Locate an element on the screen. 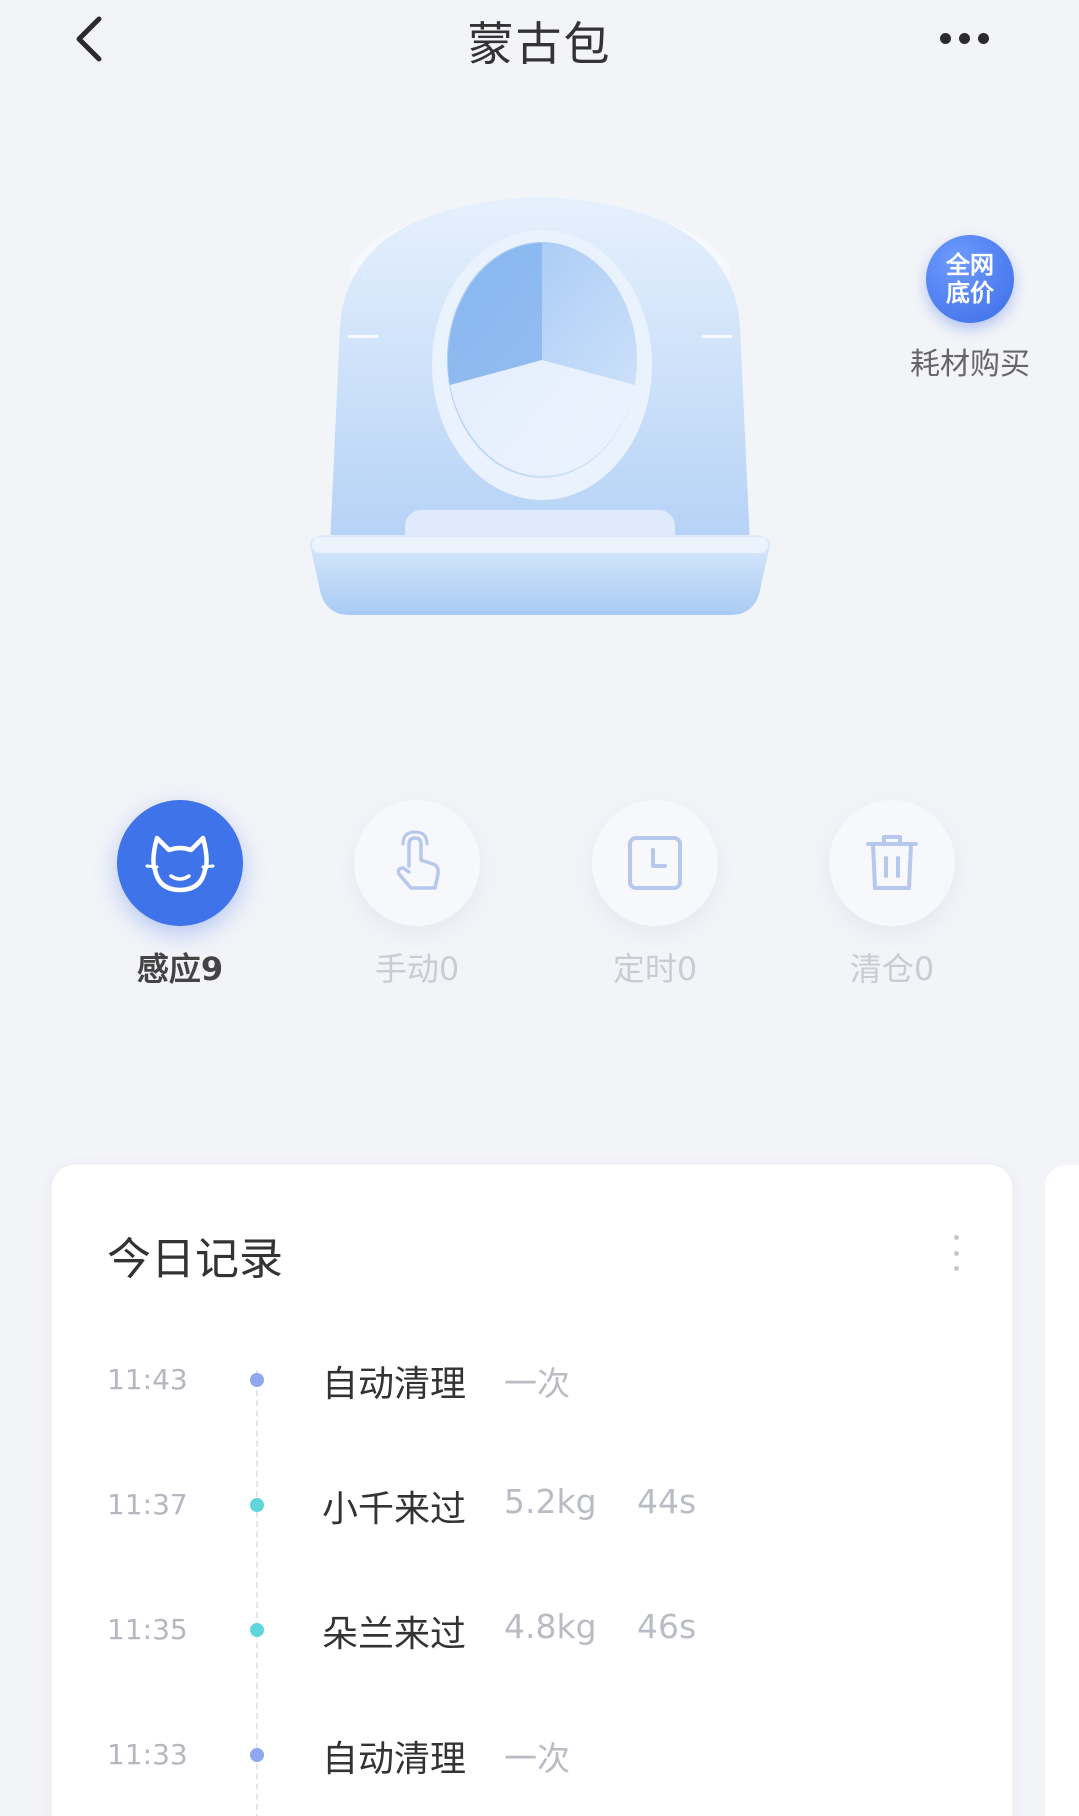 The height and width of the screenshot is (1816, 1079). badge-line-1: 全网 is located at coordinates (970, 265).